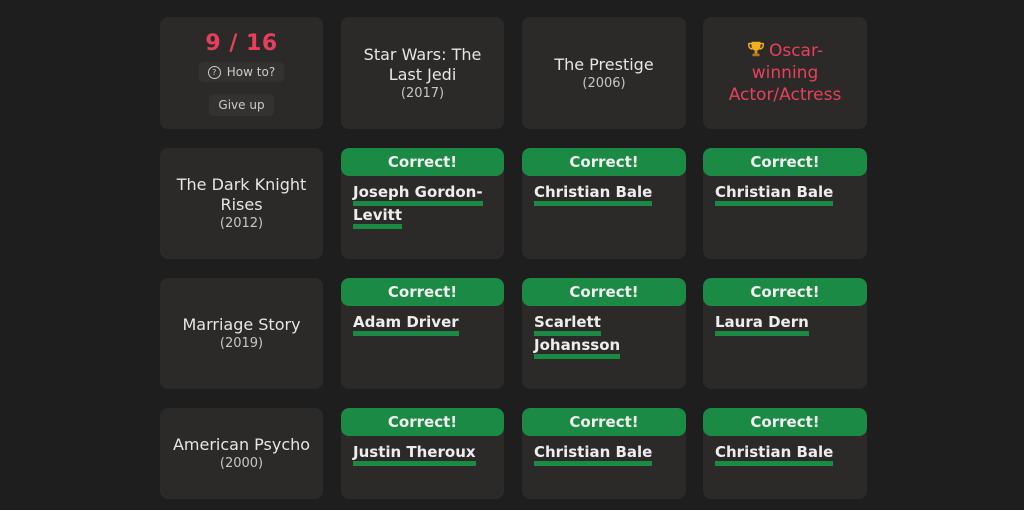 The width and height of the screenshot is (1024, 510). I want to click on row-header-3: American Psycho (2000), so click(241, 453).